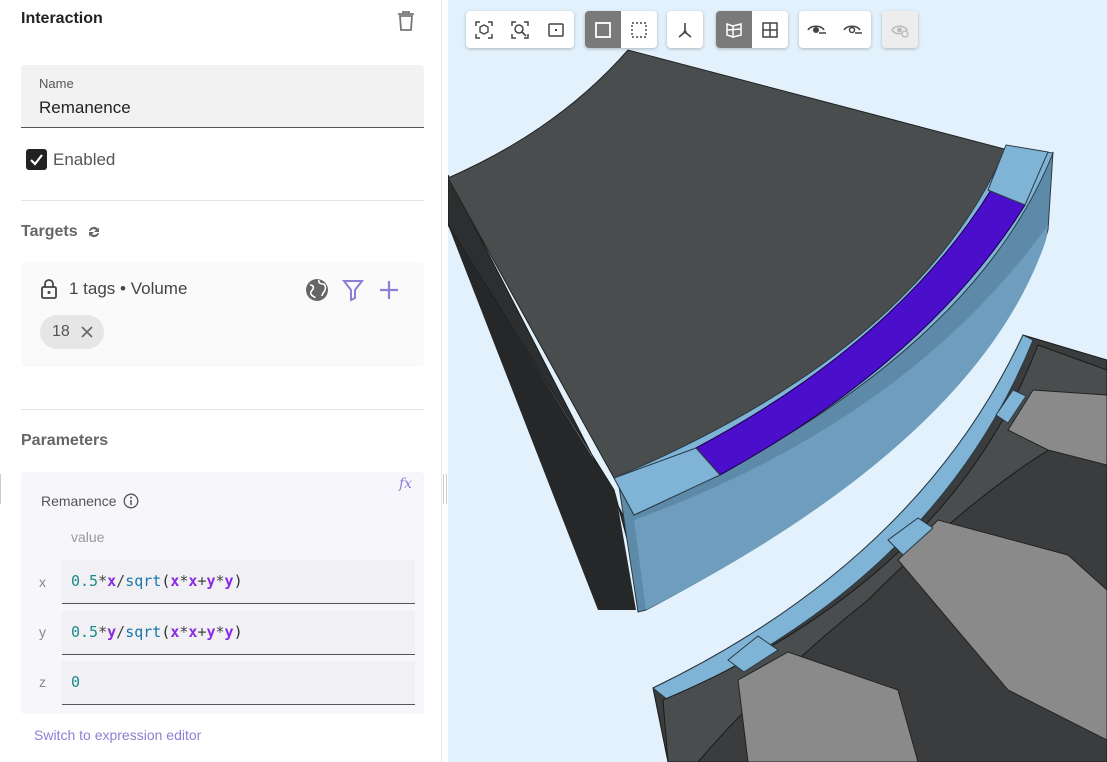 The width and height of the screenshot is (1107, 762). Describe the element at coordinates (389, 290) in the screenshot. I see `add-target-icon` at that location.